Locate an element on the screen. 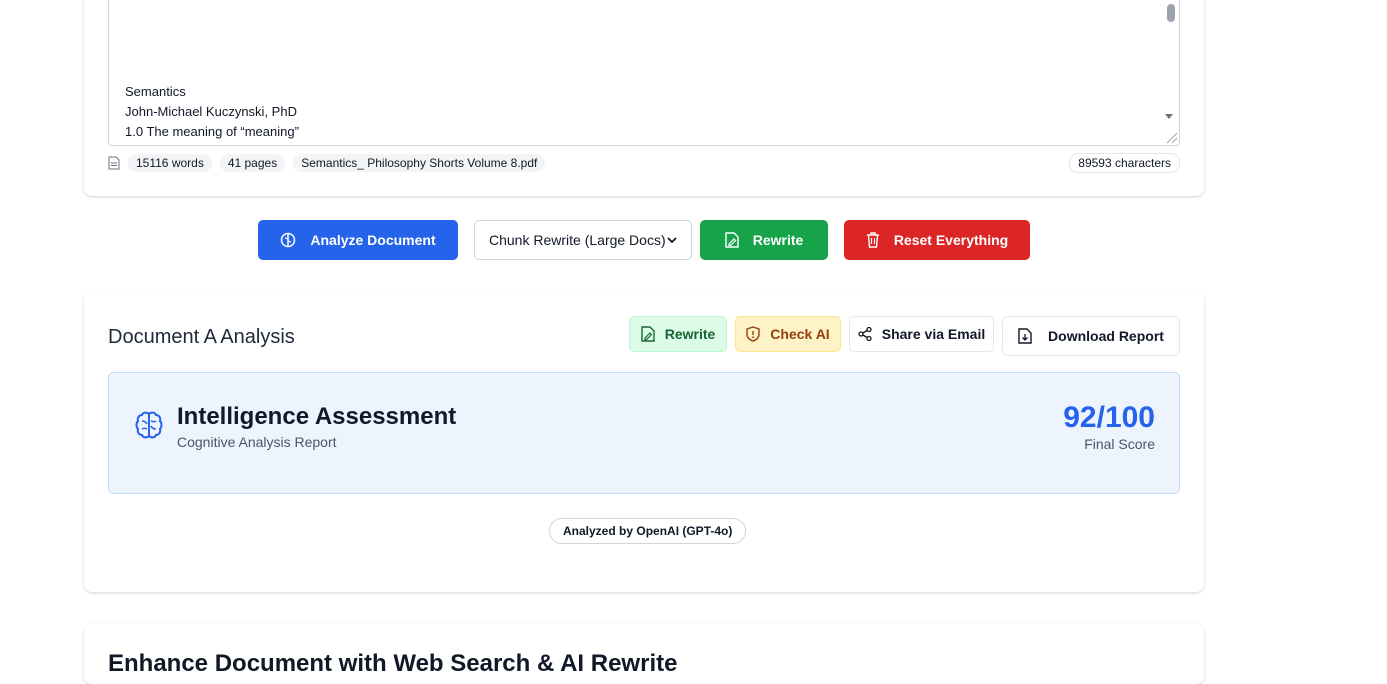 The width and height of the screenshot is (1387, 684). download-report-label: Download Report is located at coordinates (1106, 336).